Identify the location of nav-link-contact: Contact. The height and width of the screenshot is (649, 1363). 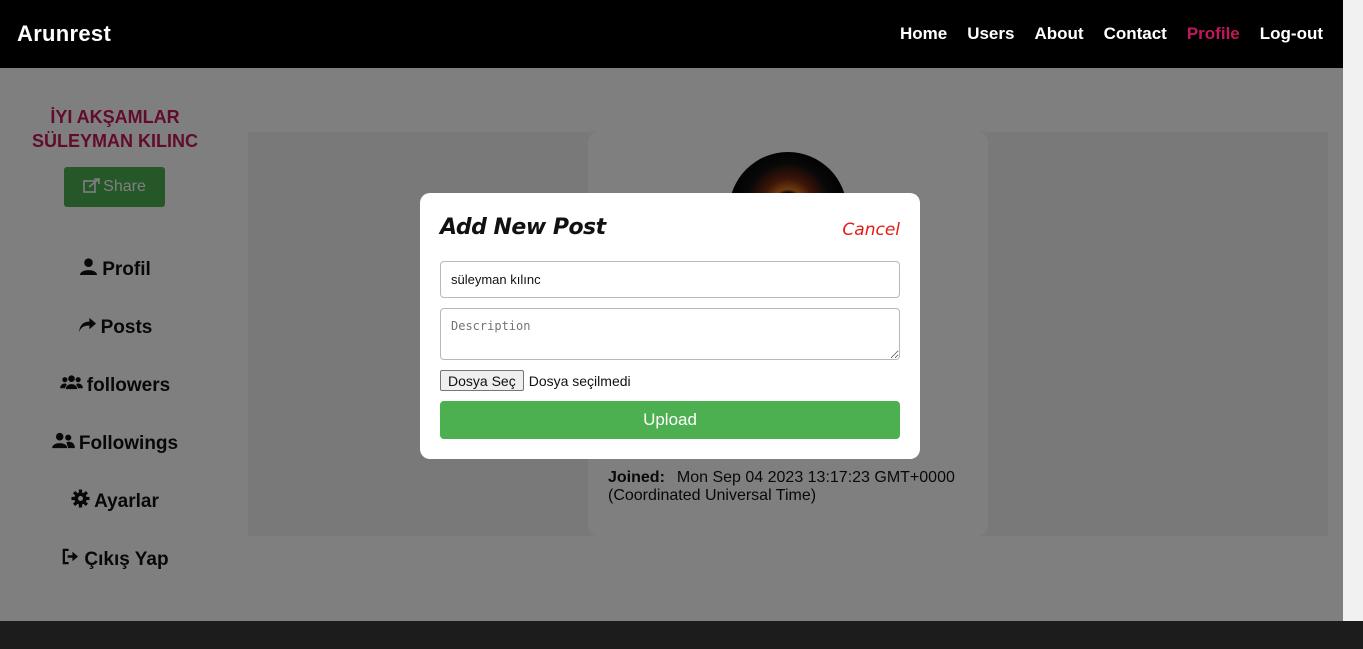
(1135, 34).